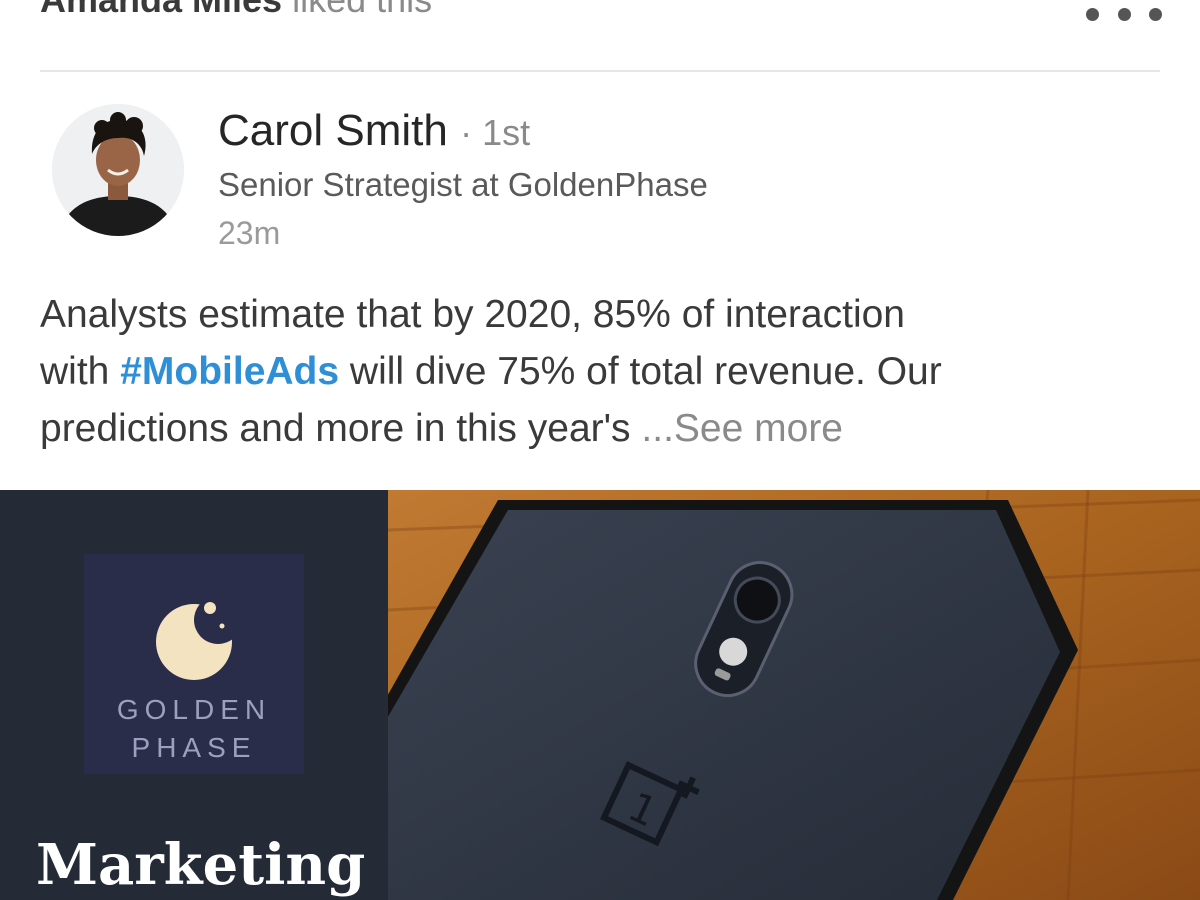 The height and width of the screenshot is (900, 1200). What do you see at coordinates (463, 184) in the screenshot?
I see `author-headline: Senior Strategist at GoldenPhase` at bounding box center [463, 184].